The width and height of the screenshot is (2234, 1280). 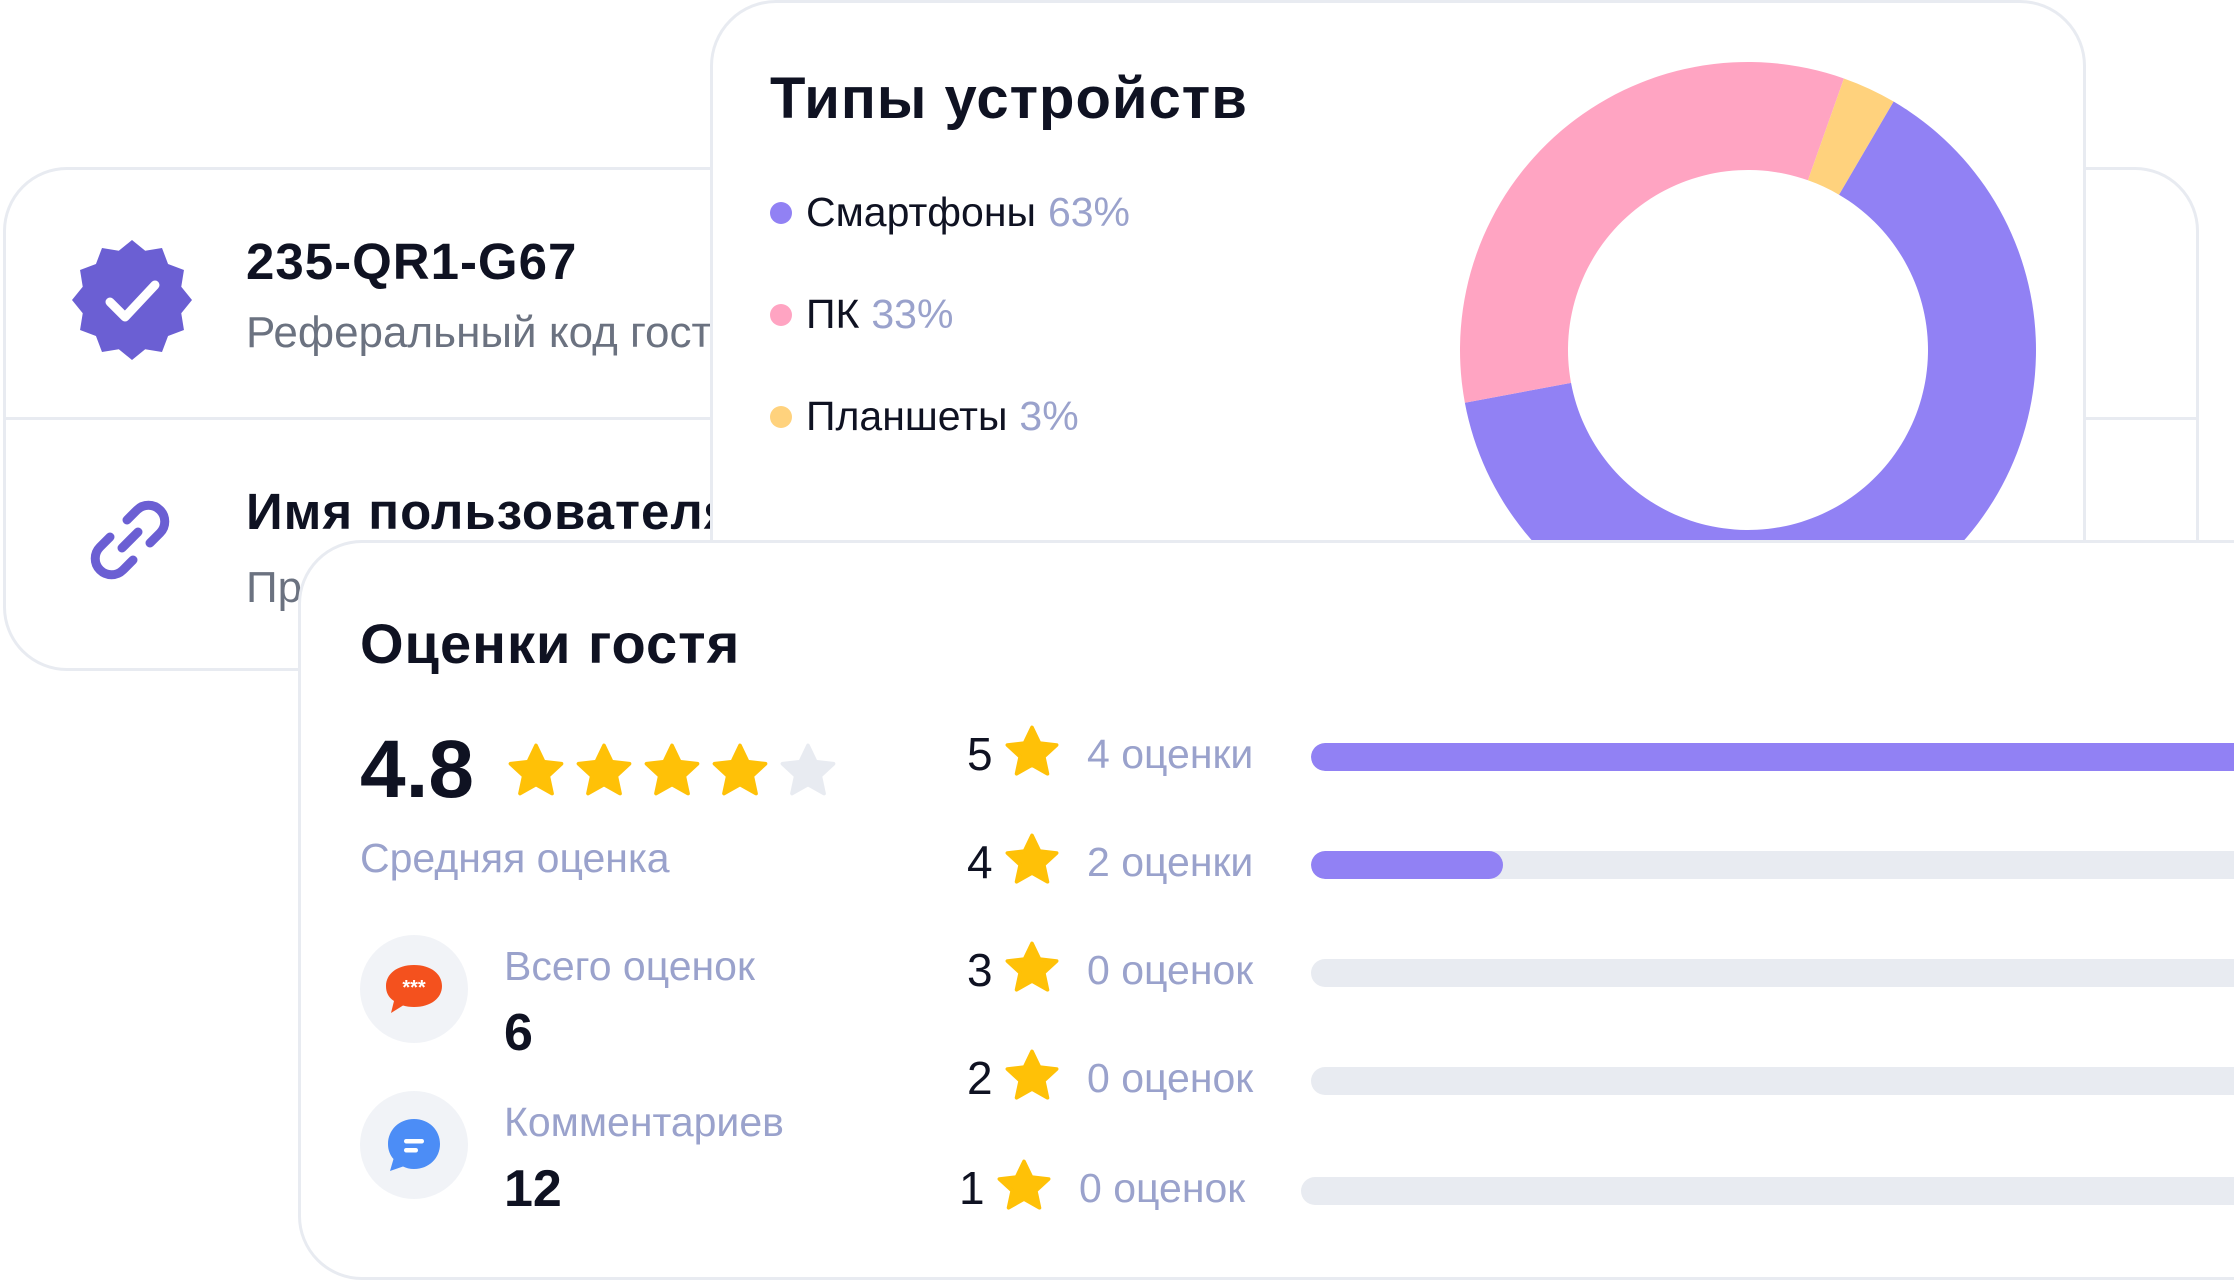 I want to click on legend-percent: 33%, so click(x=912, y=314).